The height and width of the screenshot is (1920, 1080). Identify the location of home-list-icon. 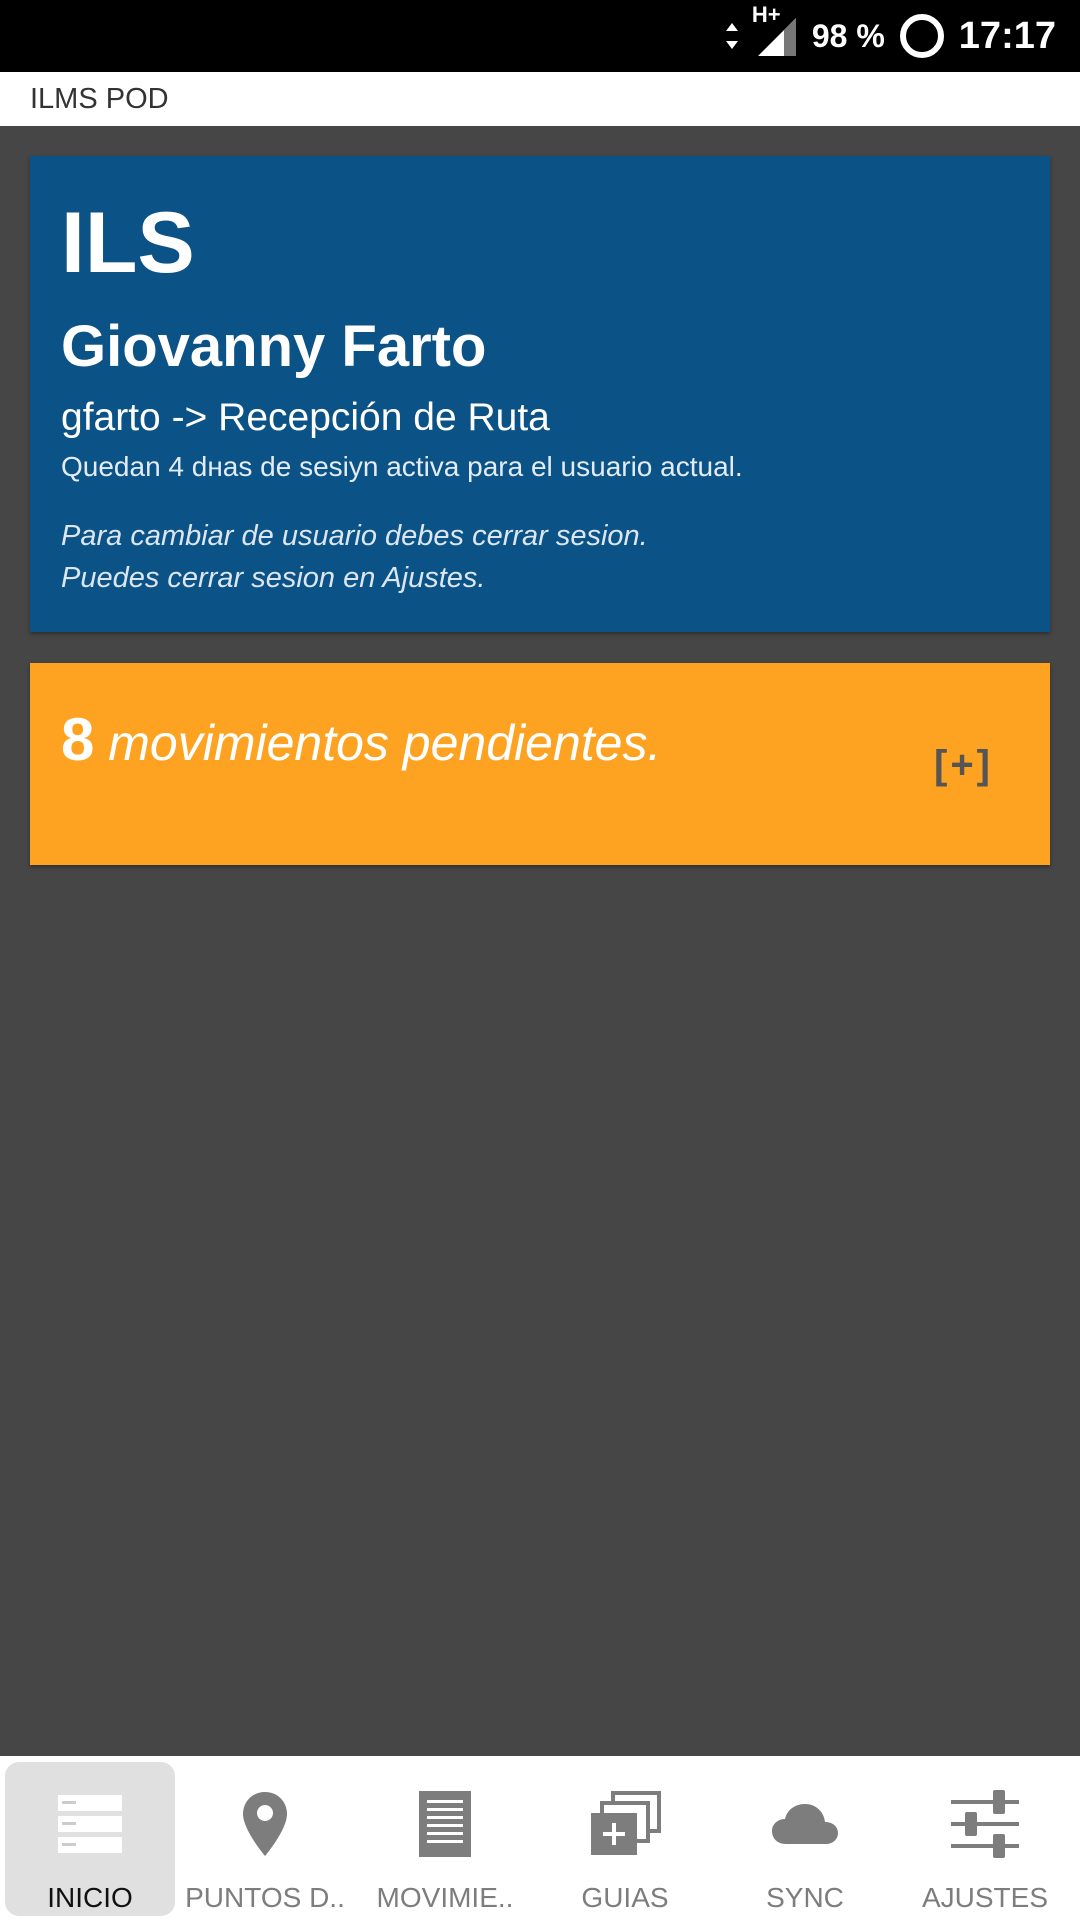
(90, 1824).